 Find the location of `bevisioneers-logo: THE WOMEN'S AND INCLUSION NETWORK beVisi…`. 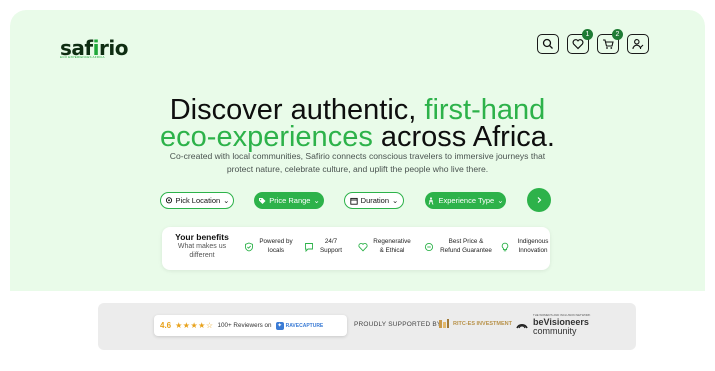

bevisioneers-logo: THE WOMEN'S AND INCLUSION NETWORK beVisi… is located at coordinates (552, 324).